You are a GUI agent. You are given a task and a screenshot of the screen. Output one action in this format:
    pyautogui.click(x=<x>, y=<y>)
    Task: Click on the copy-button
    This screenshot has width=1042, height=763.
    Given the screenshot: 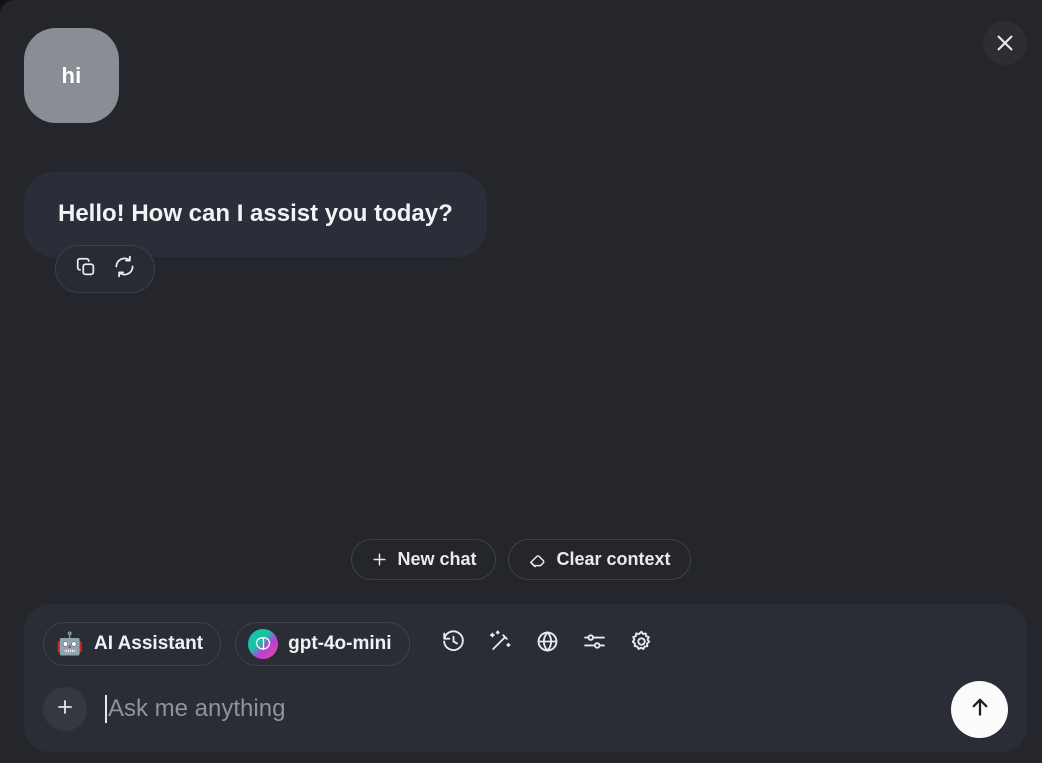 What is the action you would take?
    pyautogui.click(x=86, y=269)
    